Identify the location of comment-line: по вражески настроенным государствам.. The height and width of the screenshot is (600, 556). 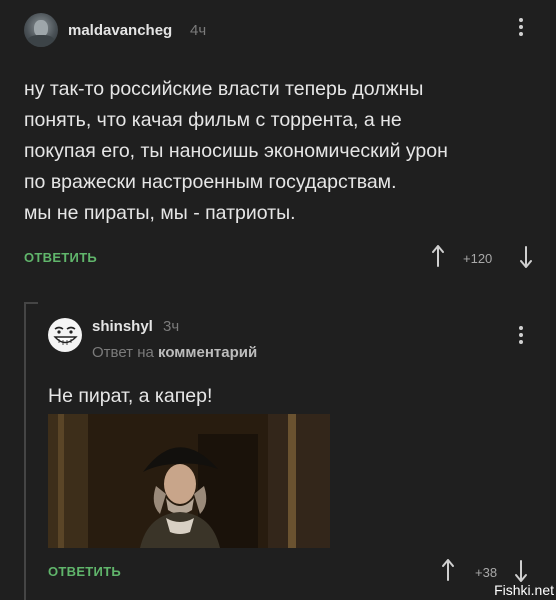
(210, 182).